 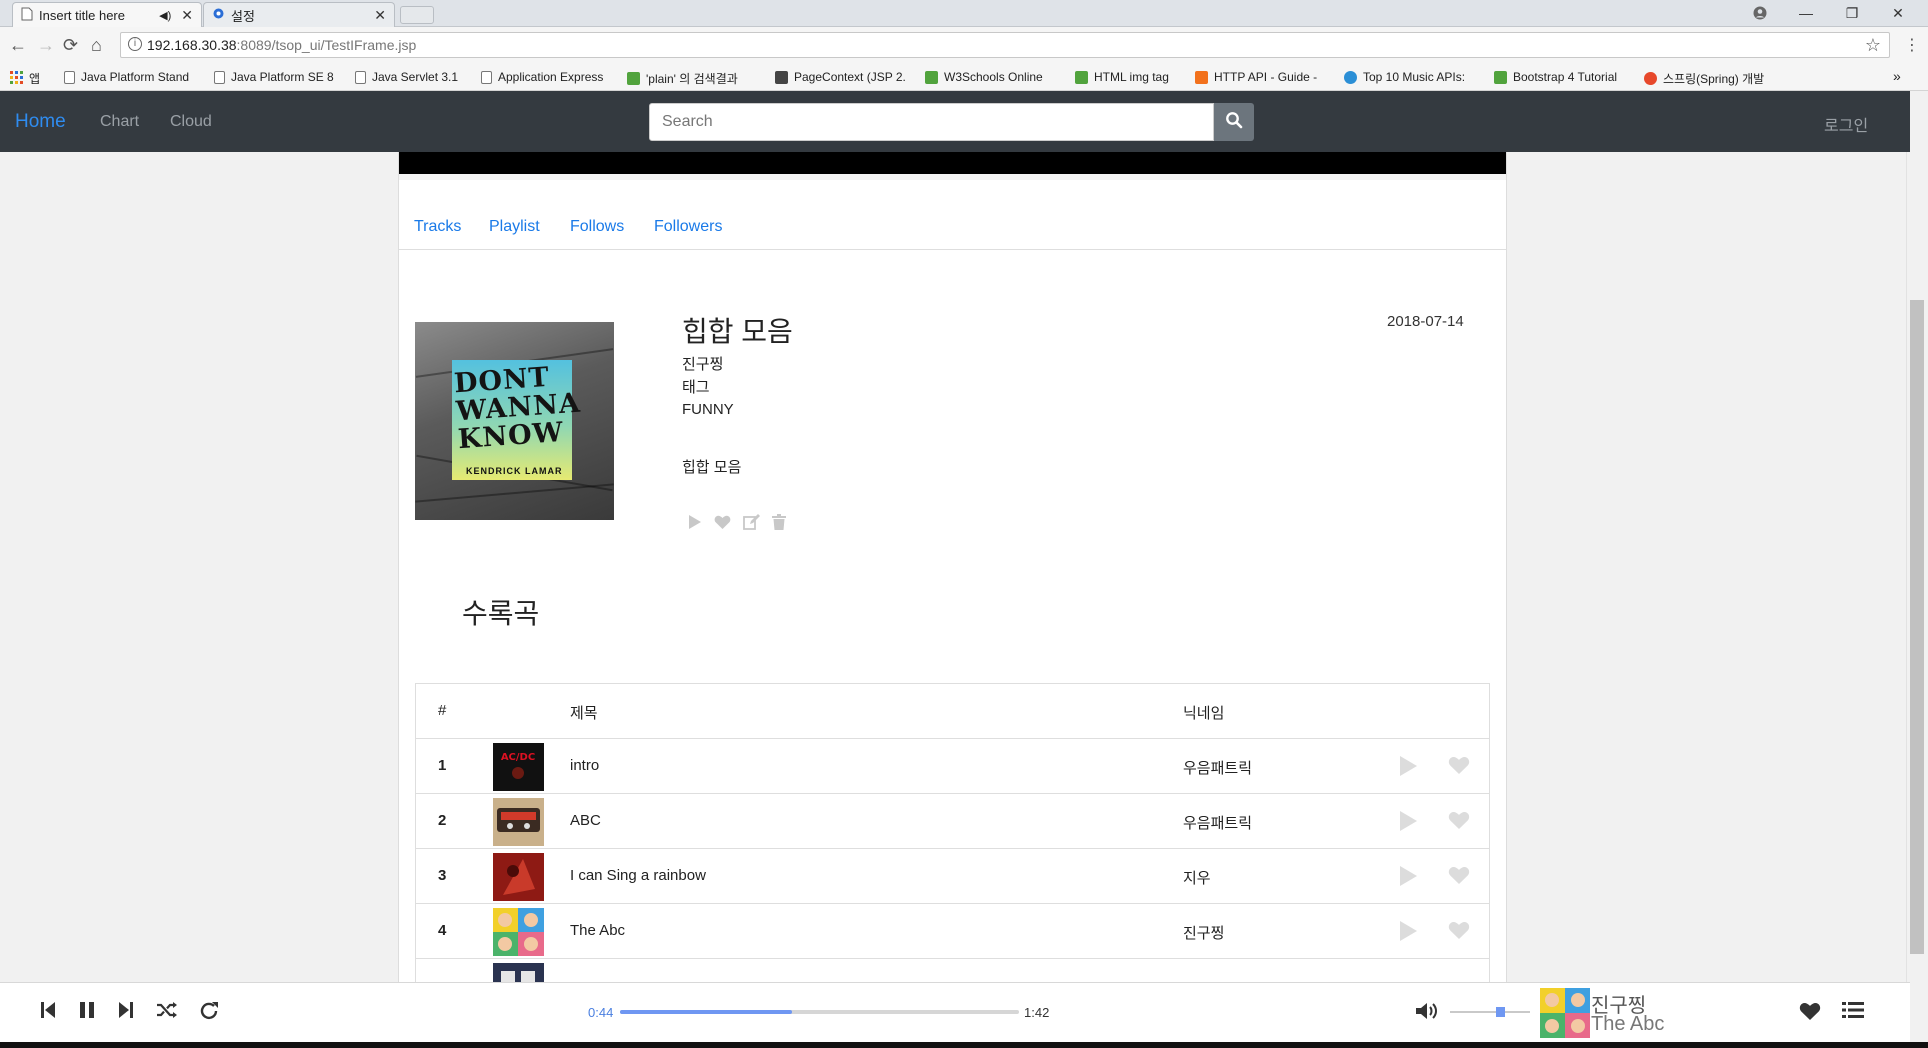 I want to click on tab-playlist: Playlist, so click(x=514, y=227).